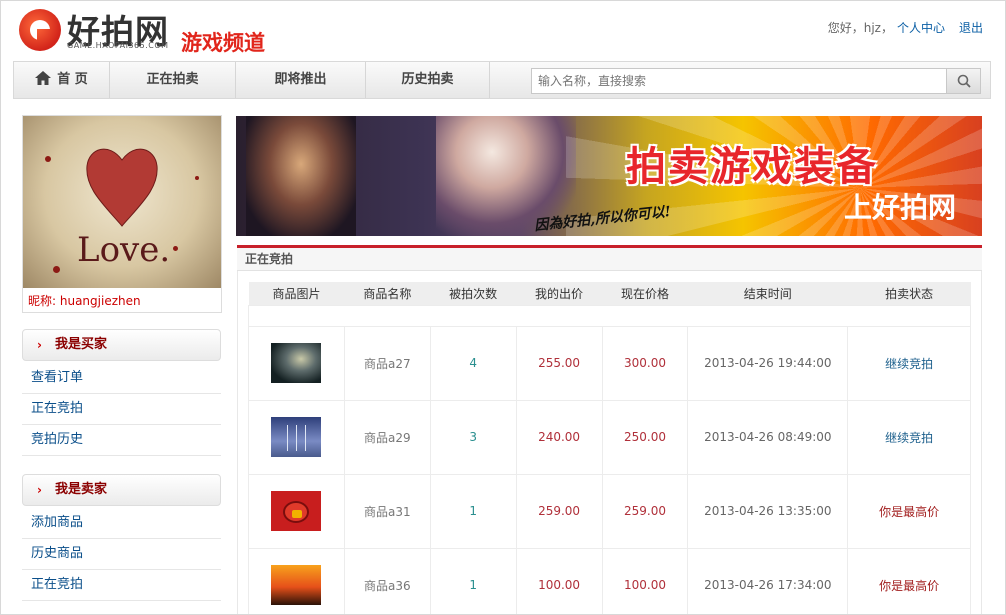  What do you see at coordinates (609, 176) in the screenshot?
I see `promo-banner: 拍卖游戏装备 上好拍网 因為好拍,所以你可以!` at bounding box center [609, 176].